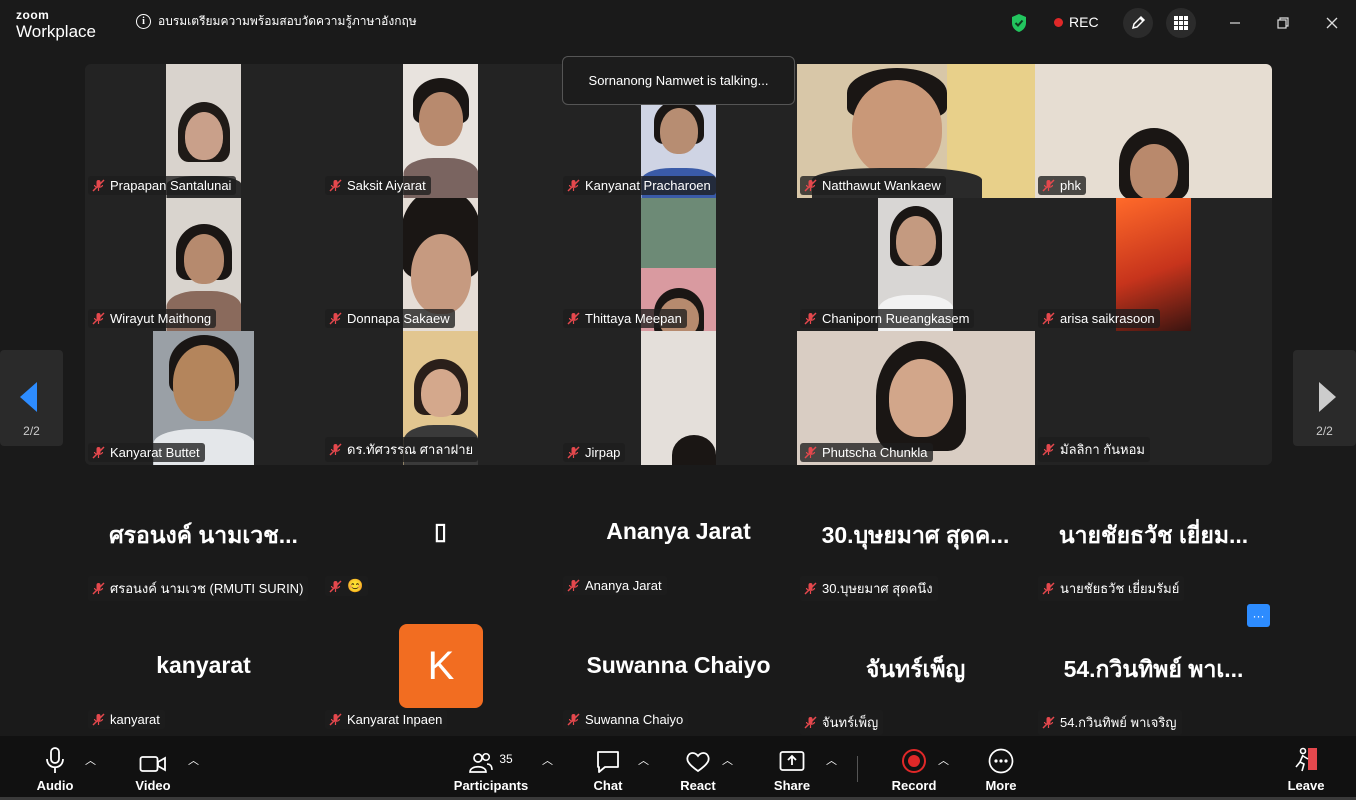 The width and height of the screenshot is (1356, 800). What do you see at coordinates (203, 264) in the screenshot?
I see `video-tile: Wirayut Maithong` at bounding box center [203, 264].